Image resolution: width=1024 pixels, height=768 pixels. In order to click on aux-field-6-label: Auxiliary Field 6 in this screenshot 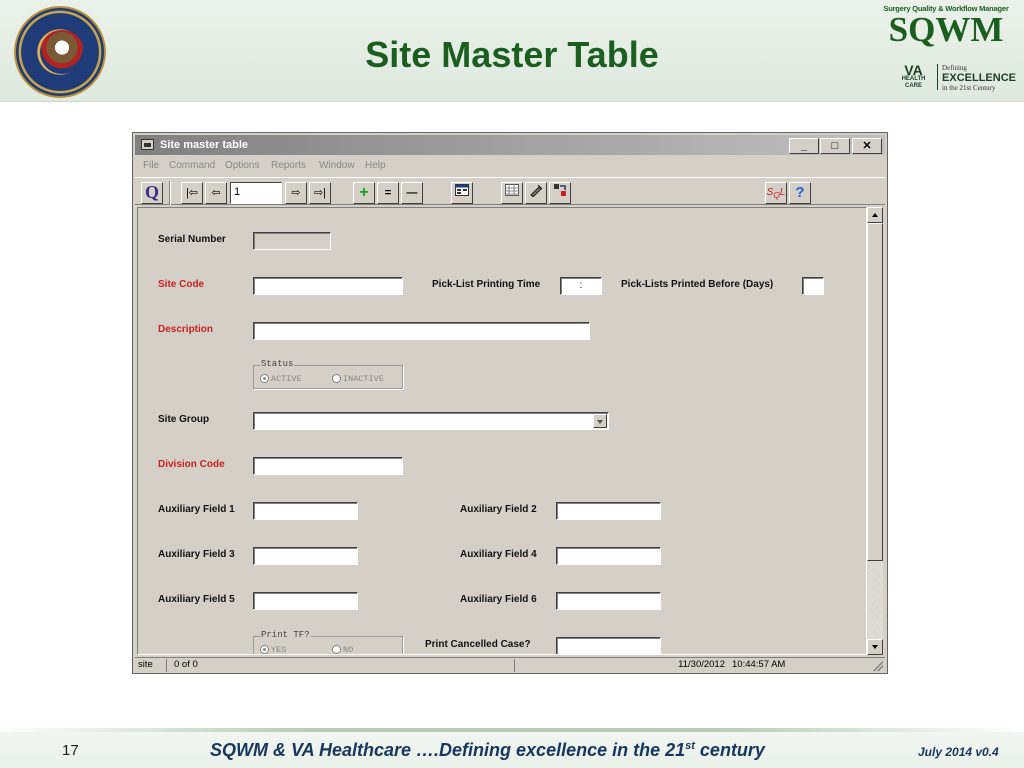, I will do `click(498, 599)`.